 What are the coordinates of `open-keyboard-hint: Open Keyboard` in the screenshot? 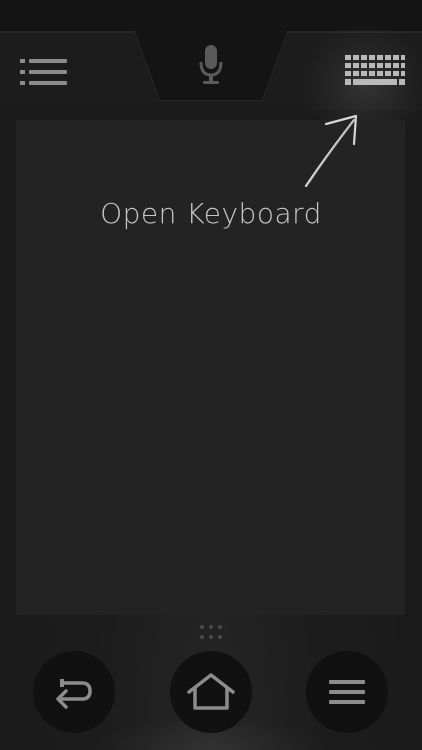 It's located at (211, 213).